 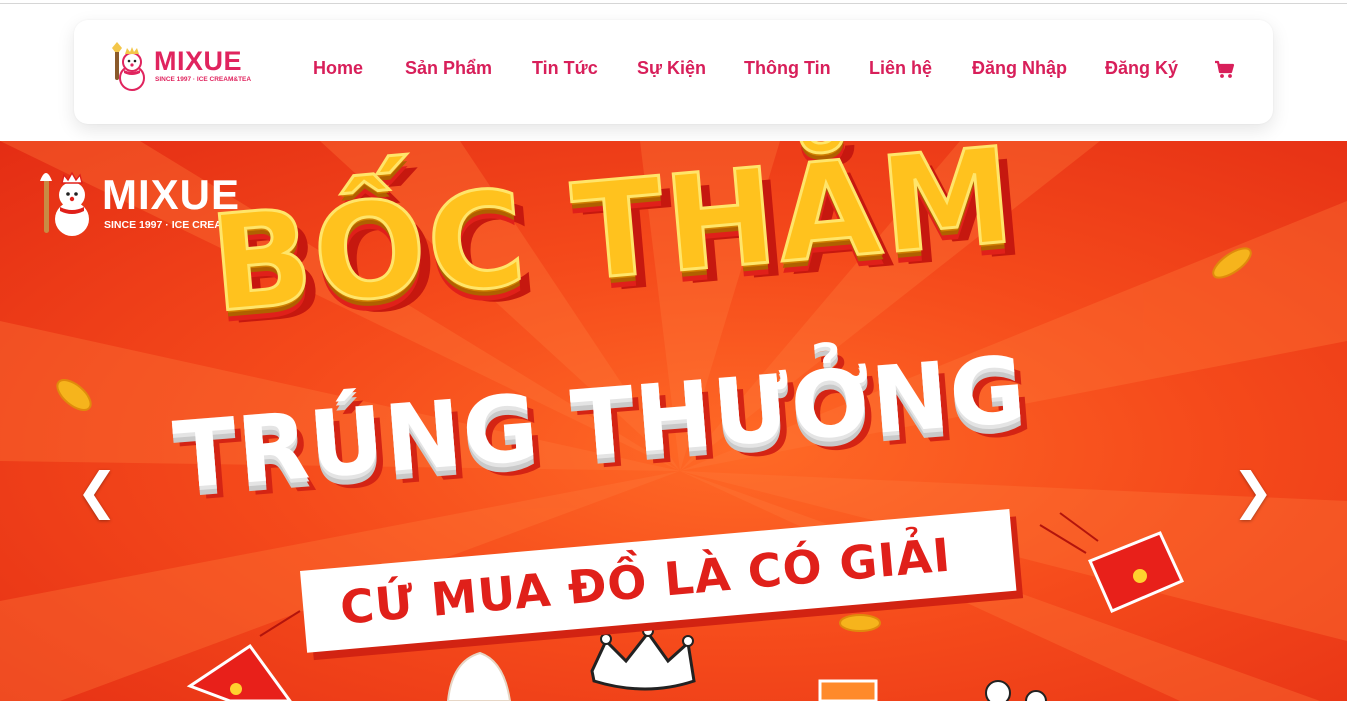 I want to click on nav-home: Home, so click(x=338, y=68).